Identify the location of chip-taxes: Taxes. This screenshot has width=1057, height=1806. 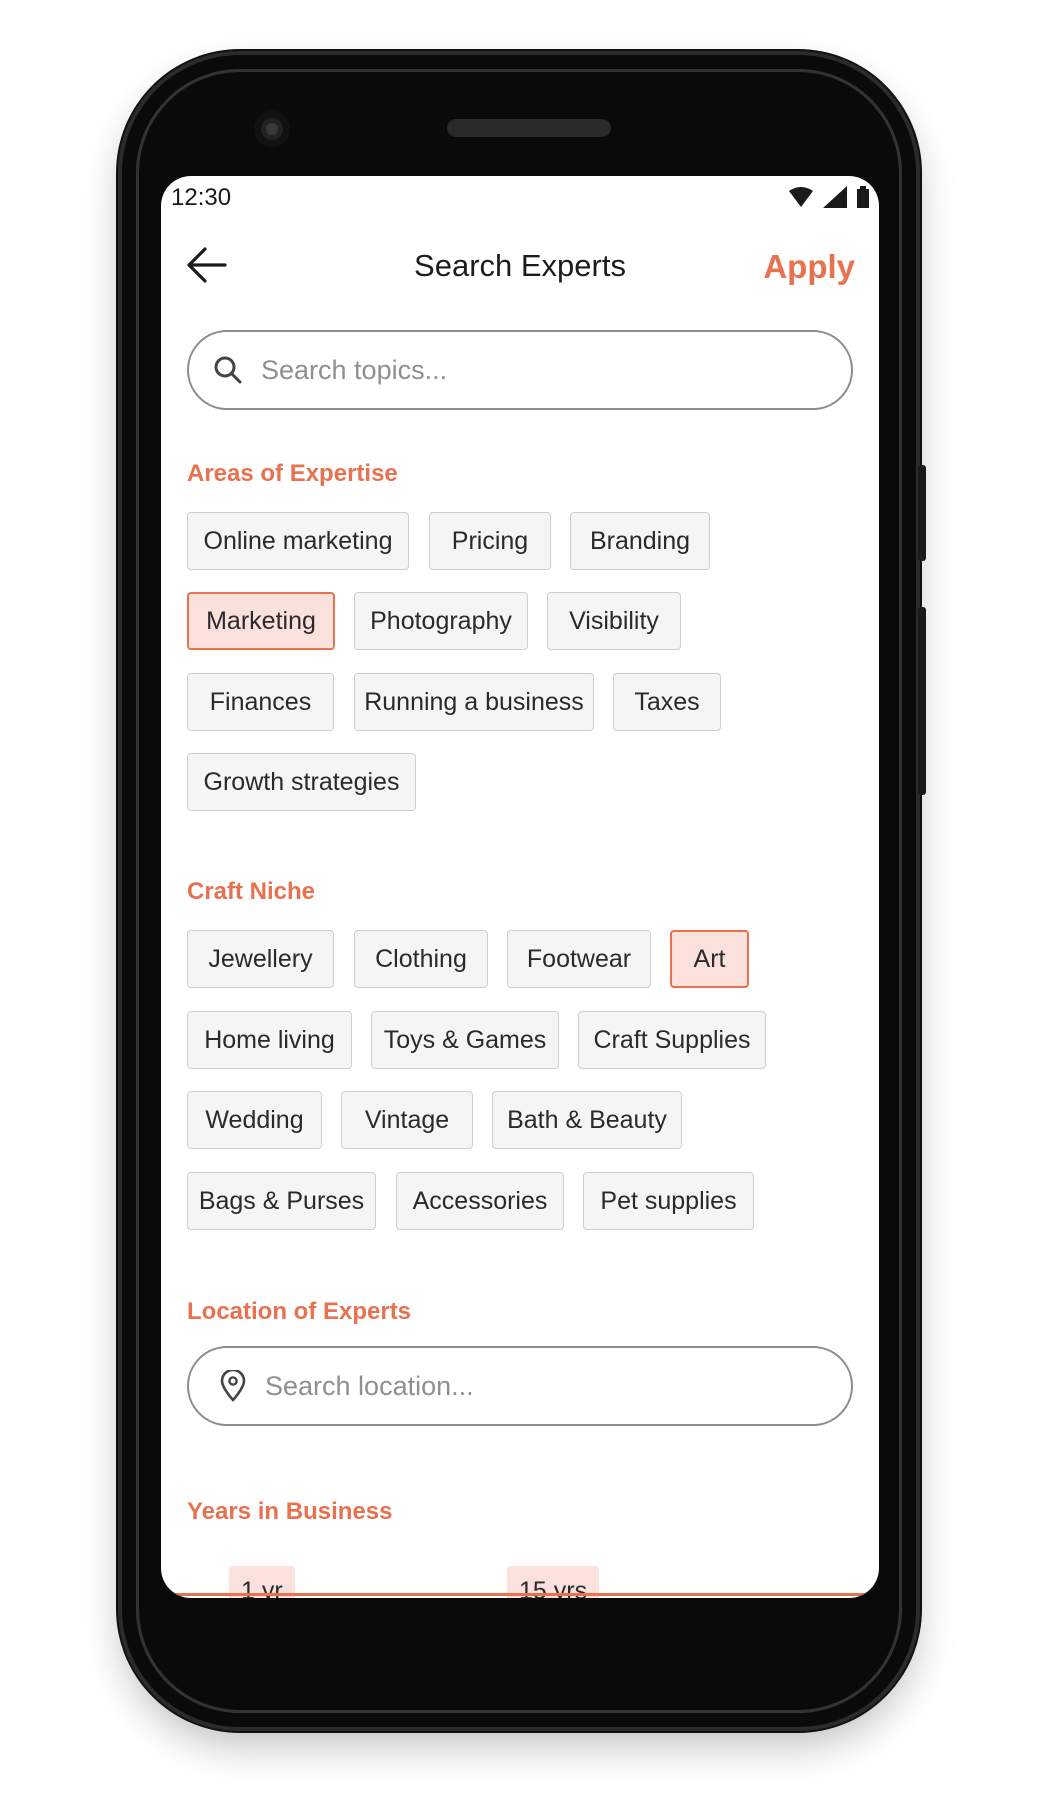
(667, 702).